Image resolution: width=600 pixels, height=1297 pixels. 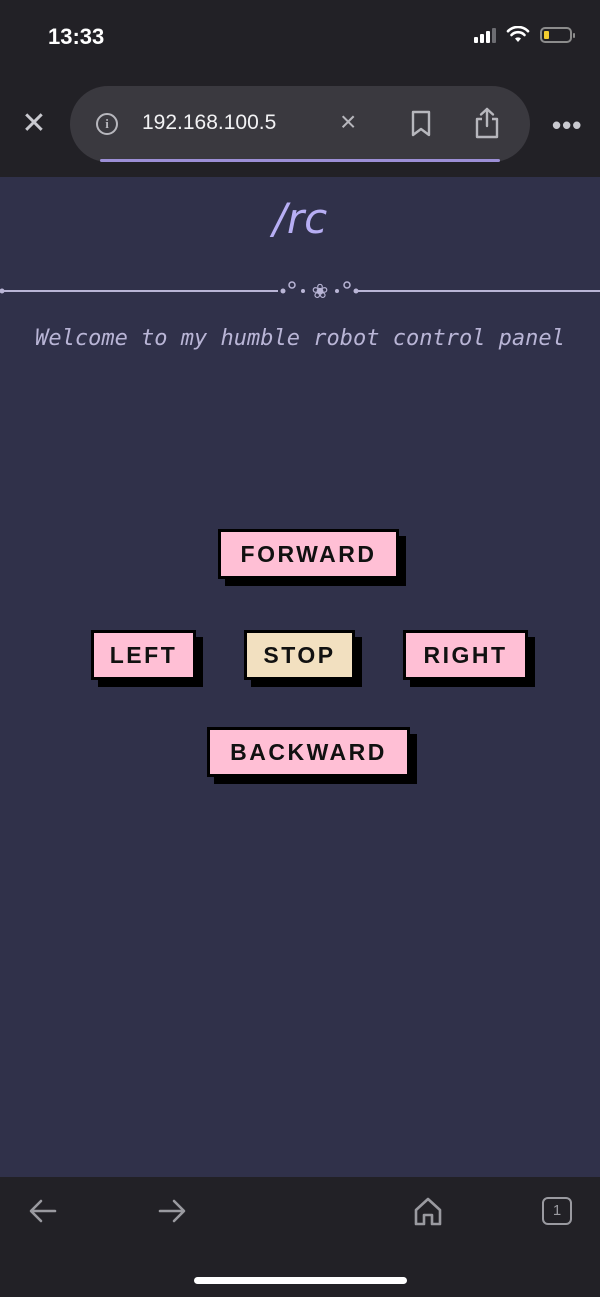 I want to click on left-button: LEFT, so click(x=143, y=655).